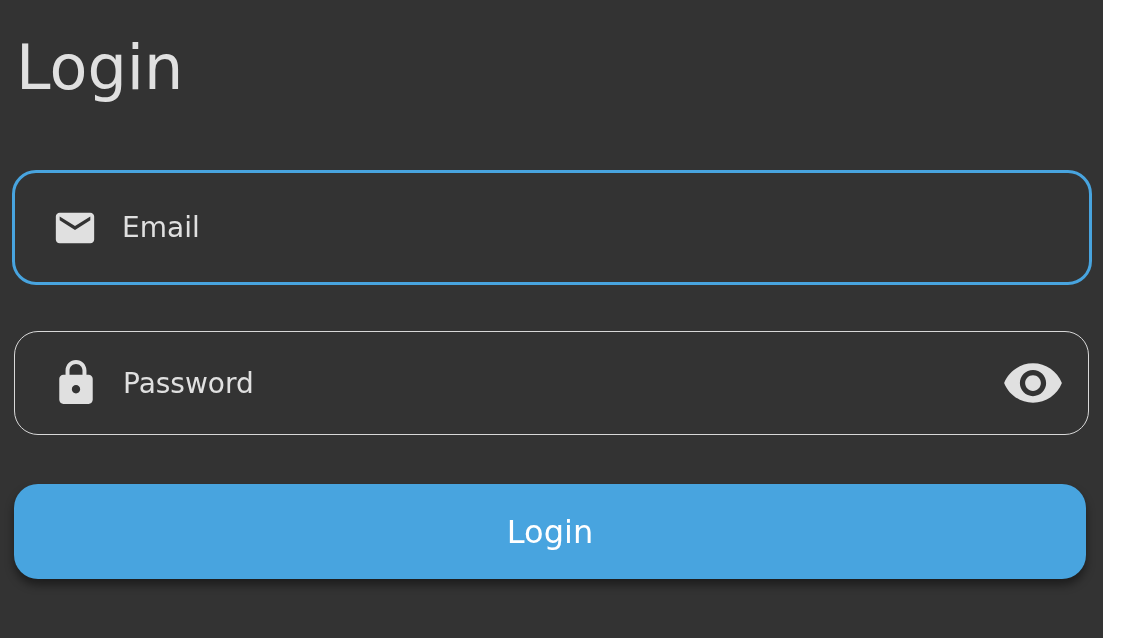  What do you see at coordinates (1033, 383) in the screenshot?
I see `eye-icon` at bounding box center [1033, 383].